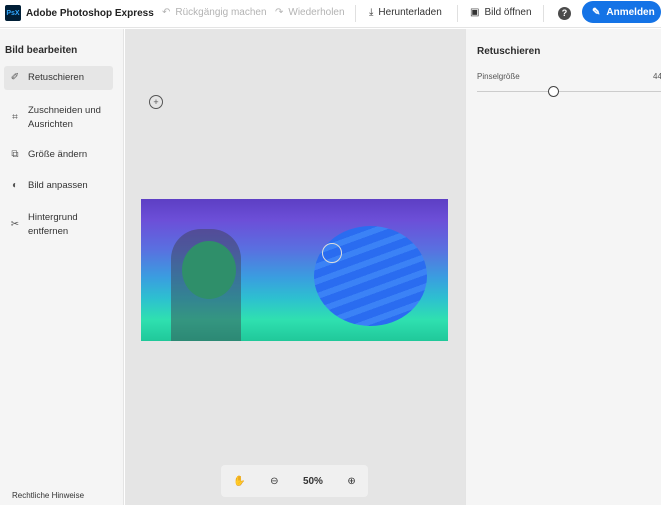 This screenshot has height=505, width=661. What do you see at coordinates (15, 185) in the screenshot?
I see `adjust-icon: ◐` at bounding box center [15, 185].